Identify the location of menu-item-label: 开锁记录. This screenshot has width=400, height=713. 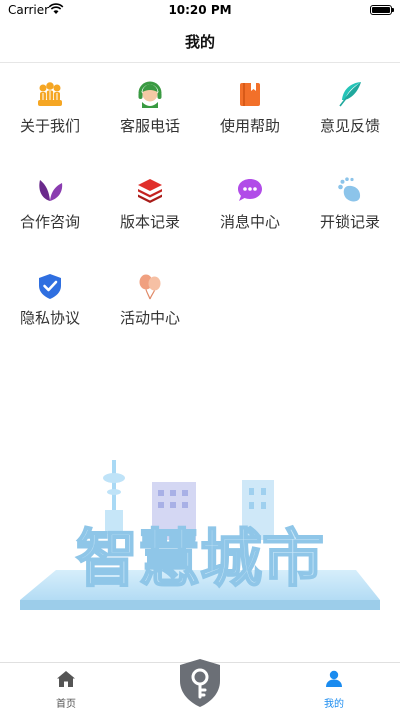
(349, 222).